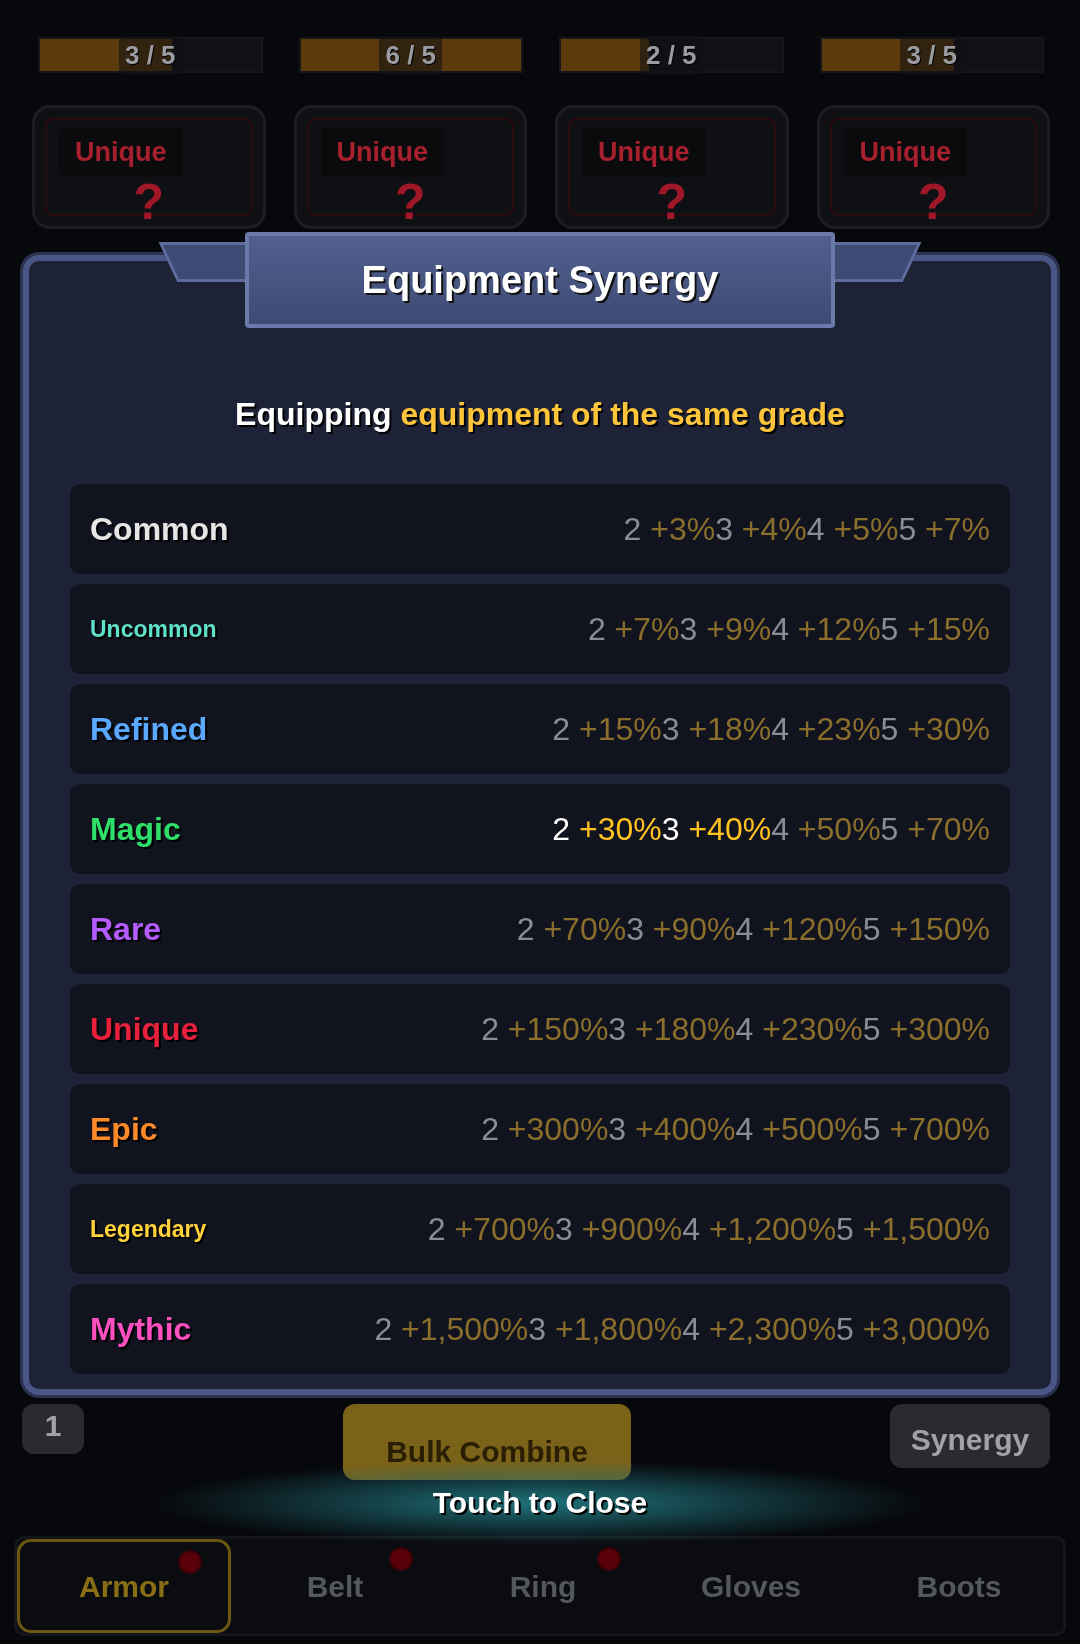 The width and height of the screenshot is (1080, 1644). Describe the element at coordinates (812, 929) in the screenshot. I see `tier-bonus: +120%` at that location.